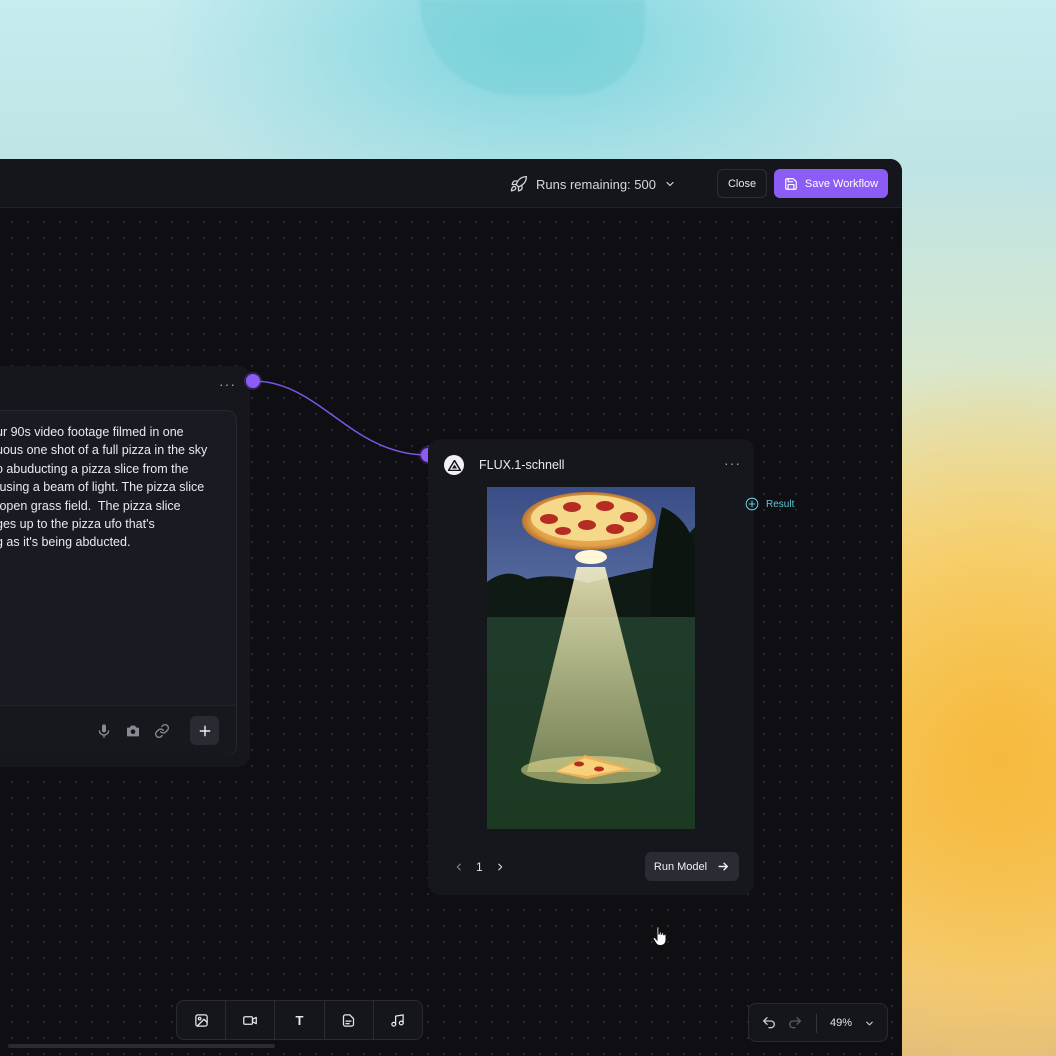 The height and width of the screenshot is (1056, 1056). I want to click on prompt-line: open grass field. The pizza slice, so click(90, 505).